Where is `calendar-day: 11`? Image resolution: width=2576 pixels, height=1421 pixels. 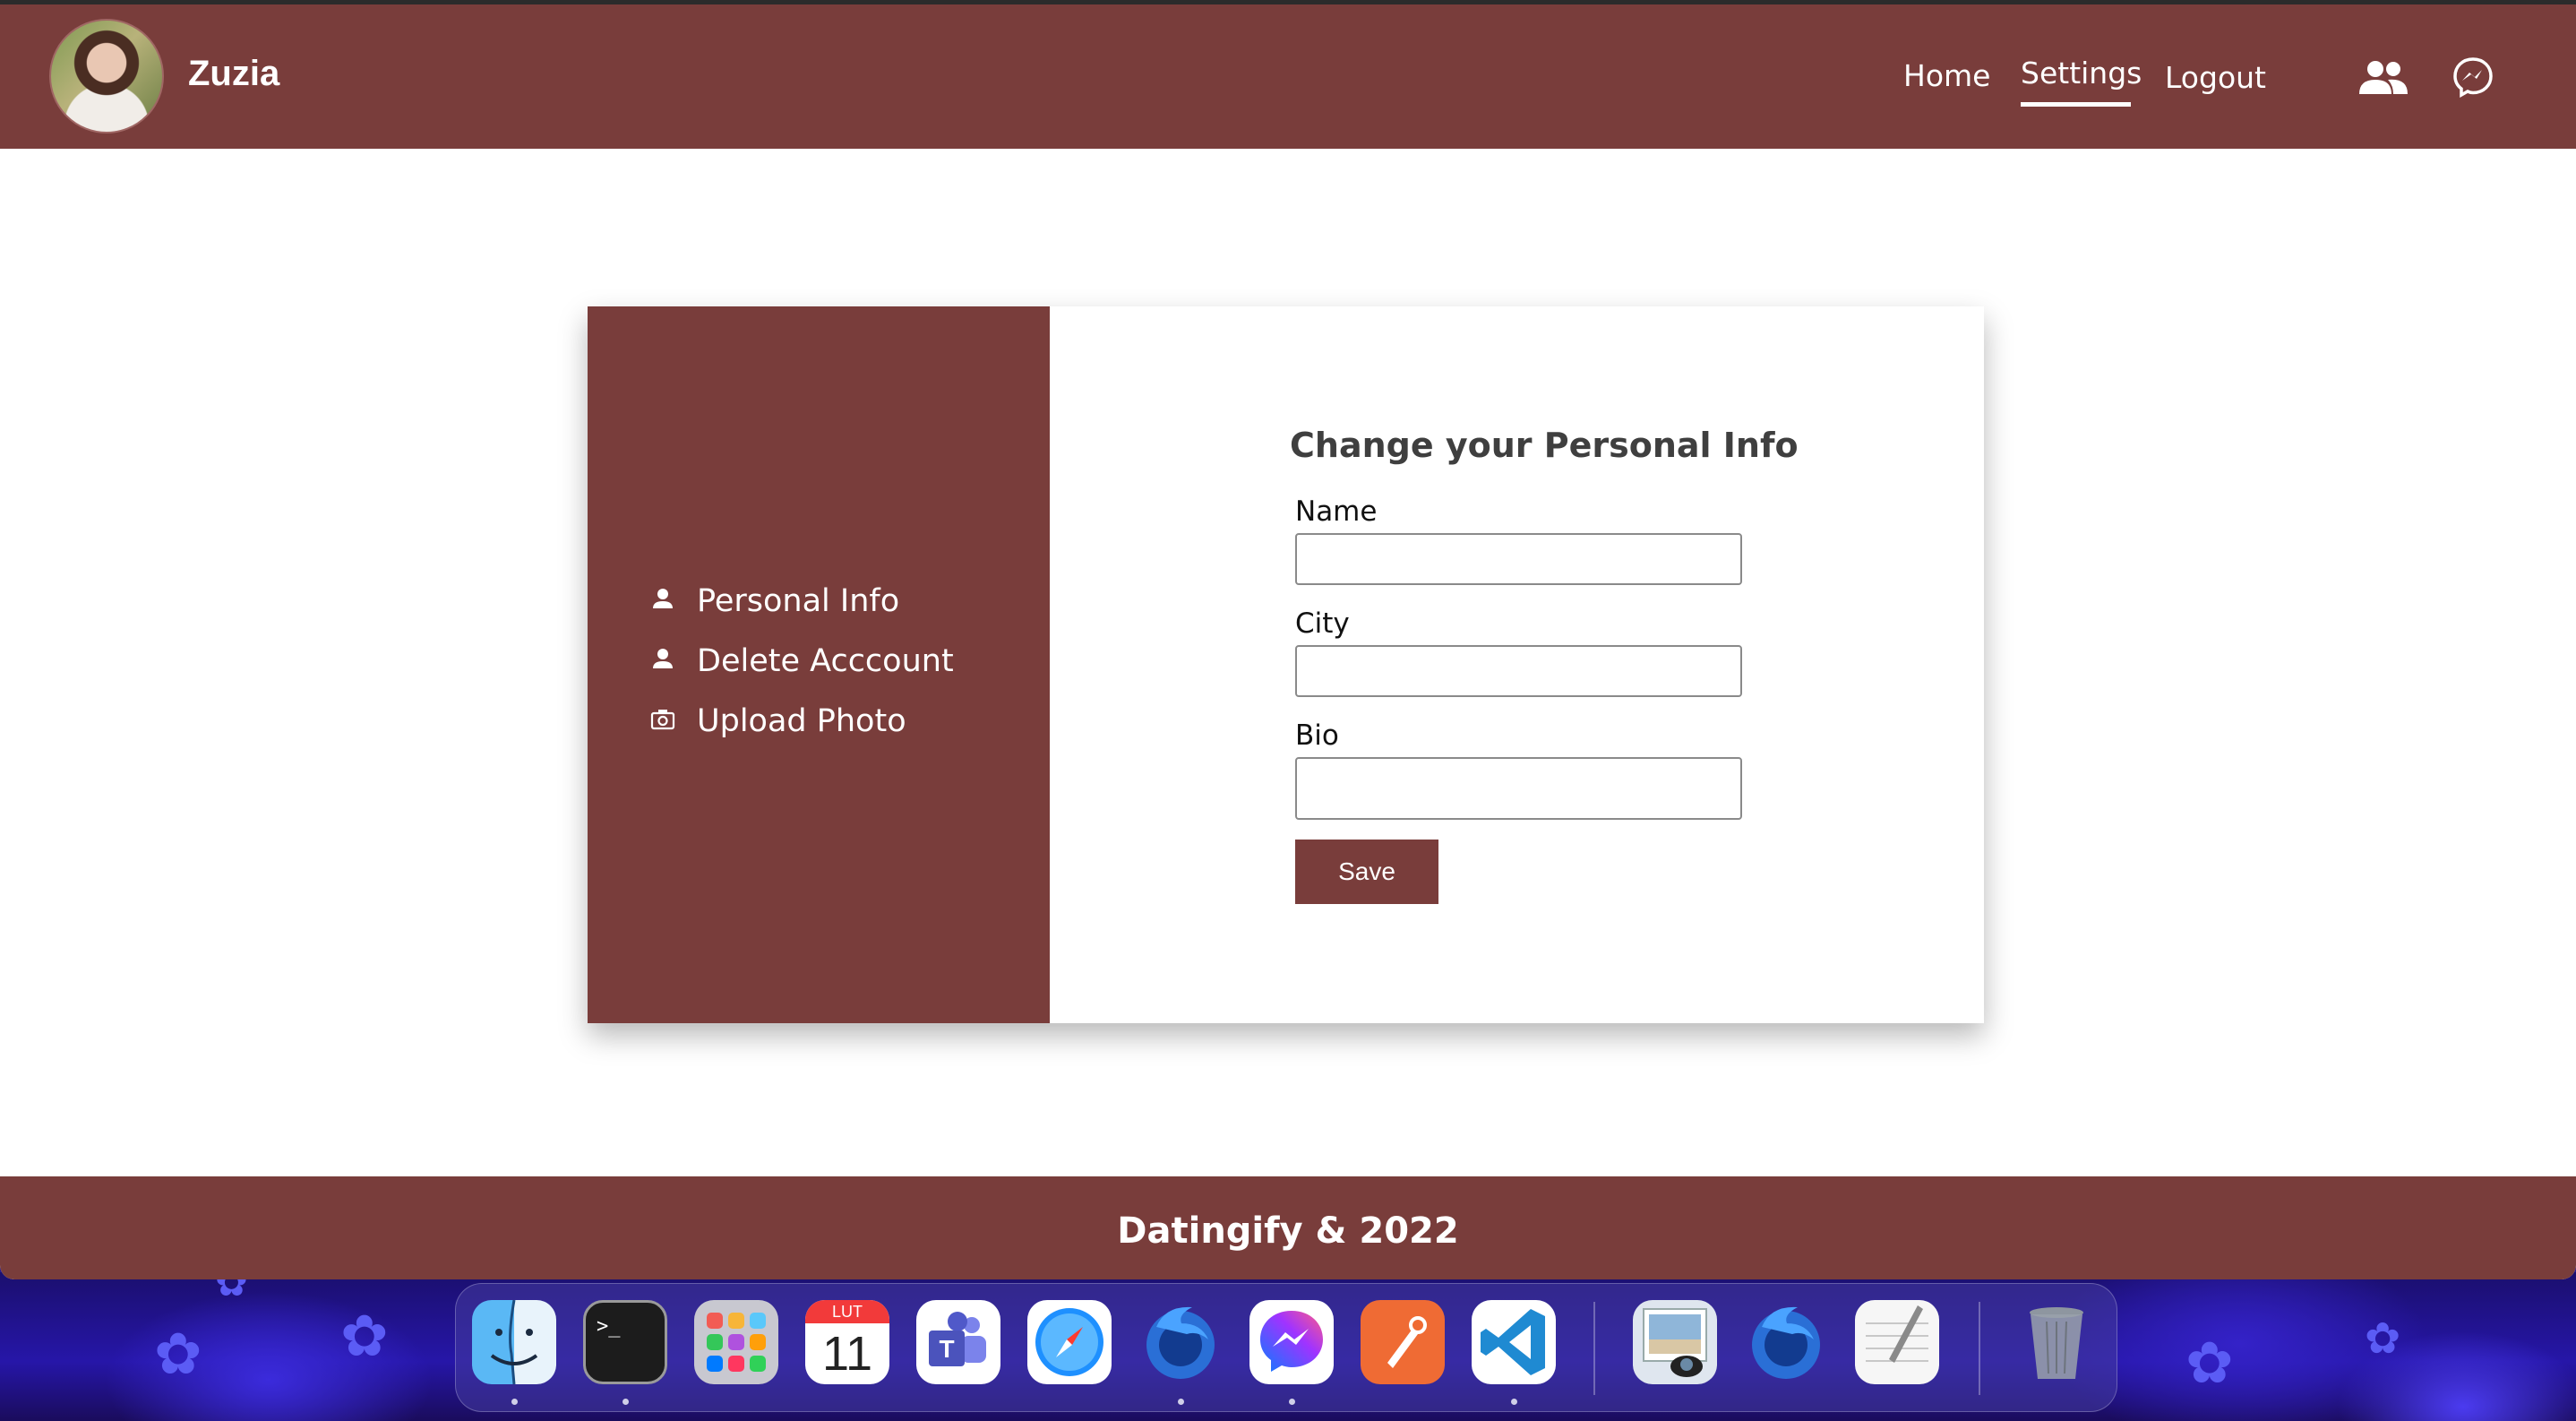 calendar-day: 11 is located at coordinates (847, 1354).